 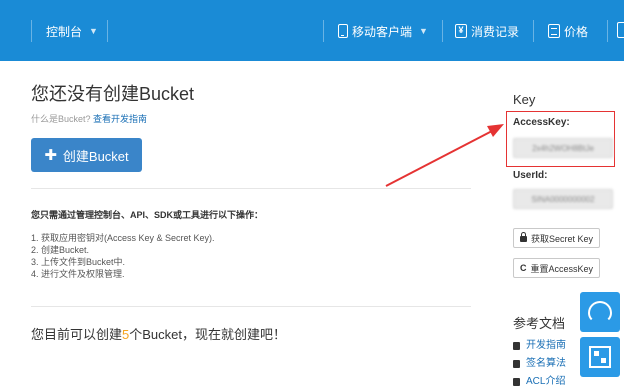 What do you see at coordinates (562, 238) in the screenshot?
I see `get-secret-key-label: 获取Secret Key` at bounding box center [562, 238].